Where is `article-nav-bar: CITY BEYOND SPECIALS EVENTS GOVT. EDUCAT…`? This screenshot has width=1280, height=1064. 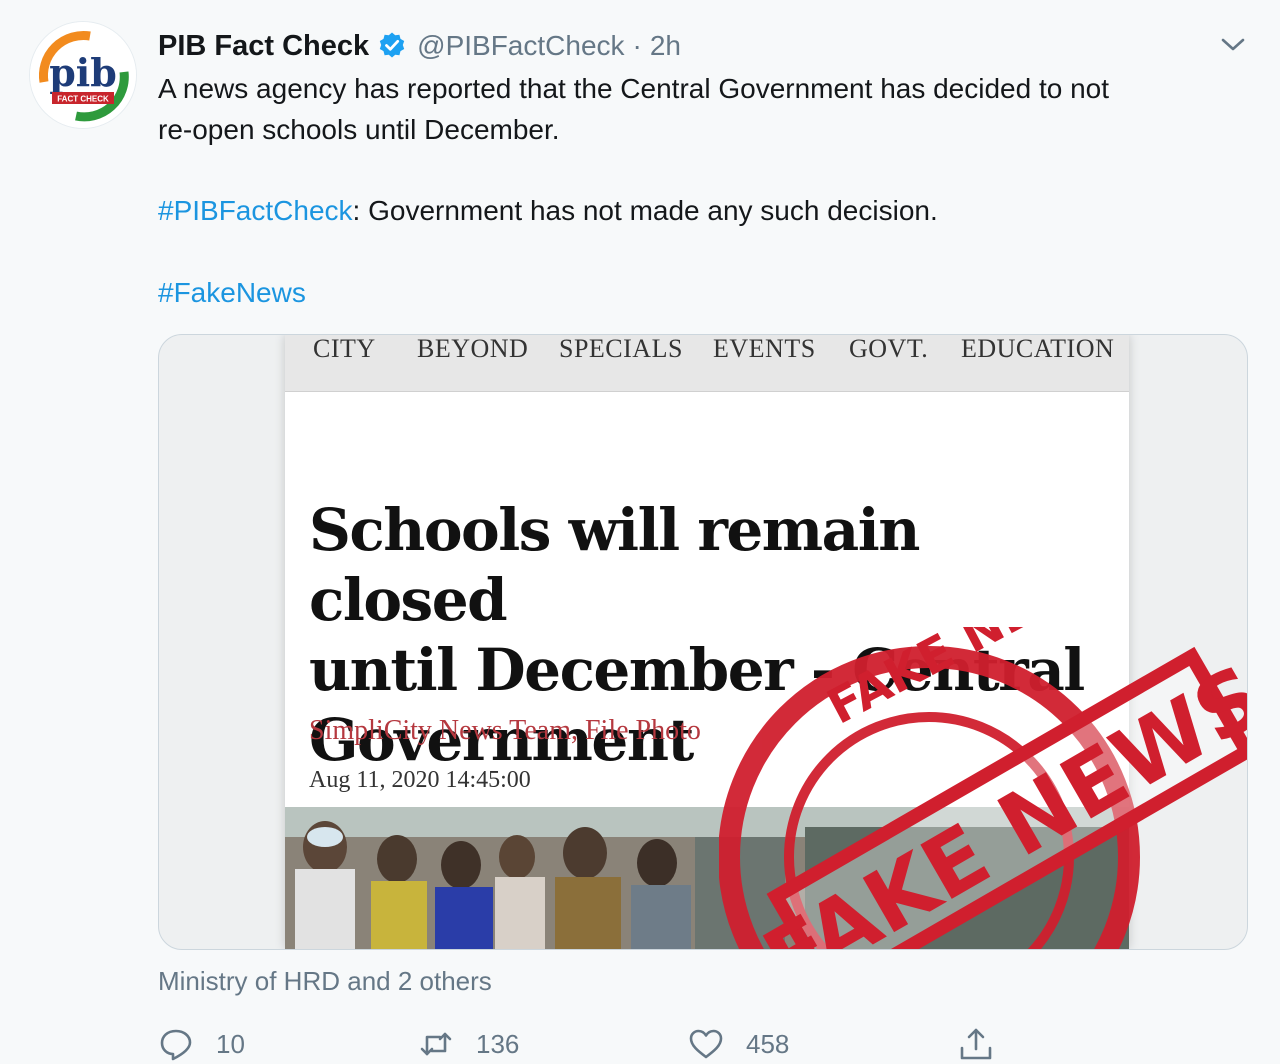
article-nav-bar: CITY BEYOND SPECIALS EVENTS GOVT. EDUCAT… is located at coordinates (707, 363).